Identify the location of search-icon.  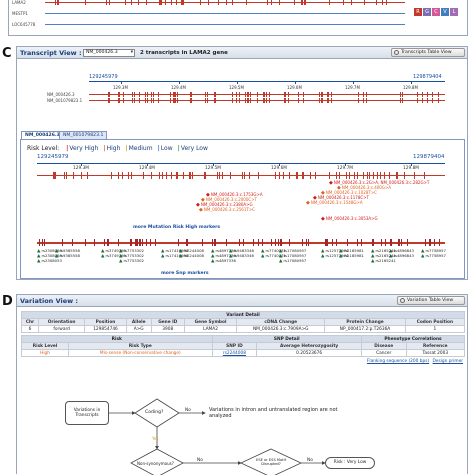
(402, 300).